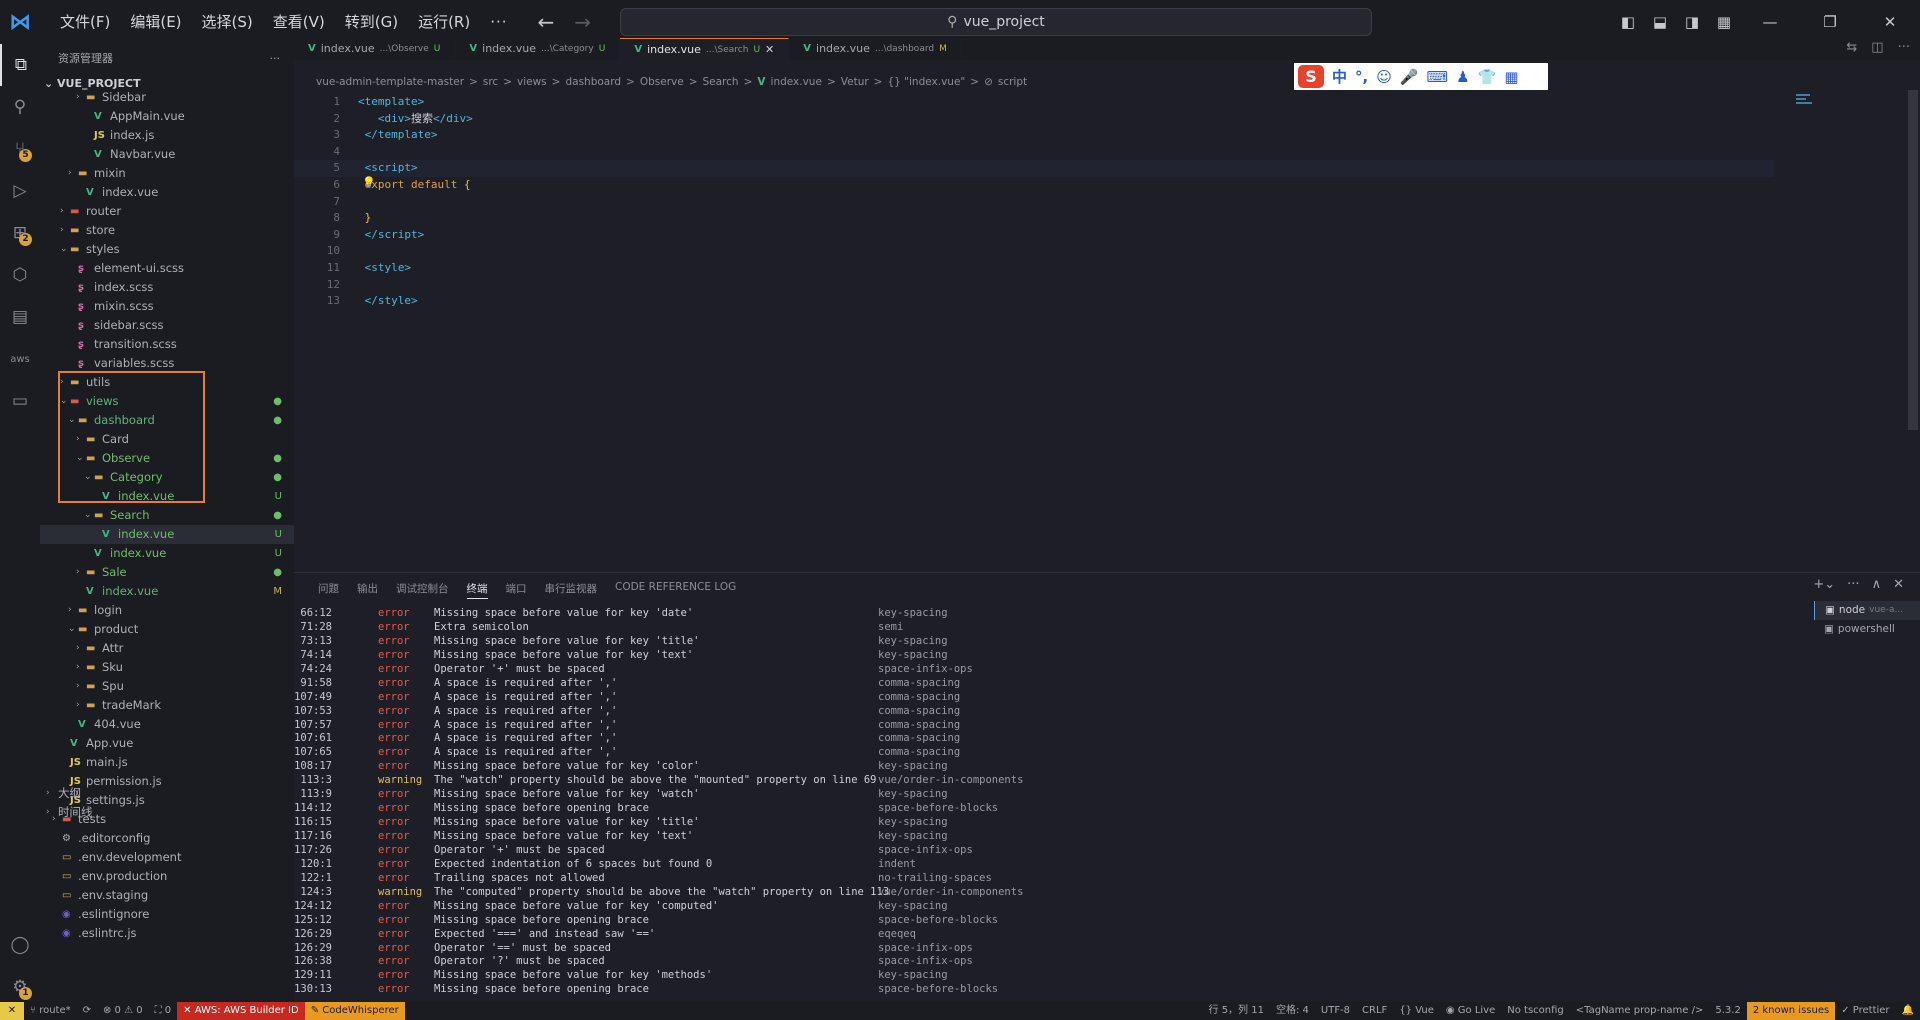 The width and height of the screenshot is (1920, 1020). Describe the element at coordinates (20, 233) in the screenshot. I see `extensions-icon: ⊞ 2` at that location.